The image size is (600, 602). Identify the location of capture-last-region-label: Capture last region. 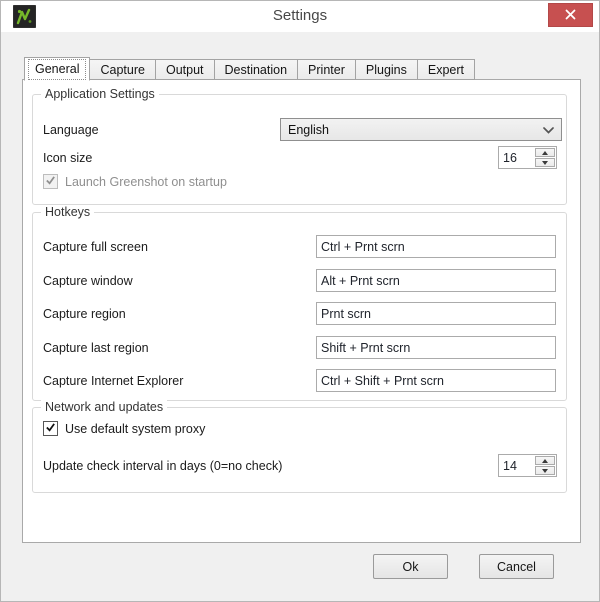
(96, 347).